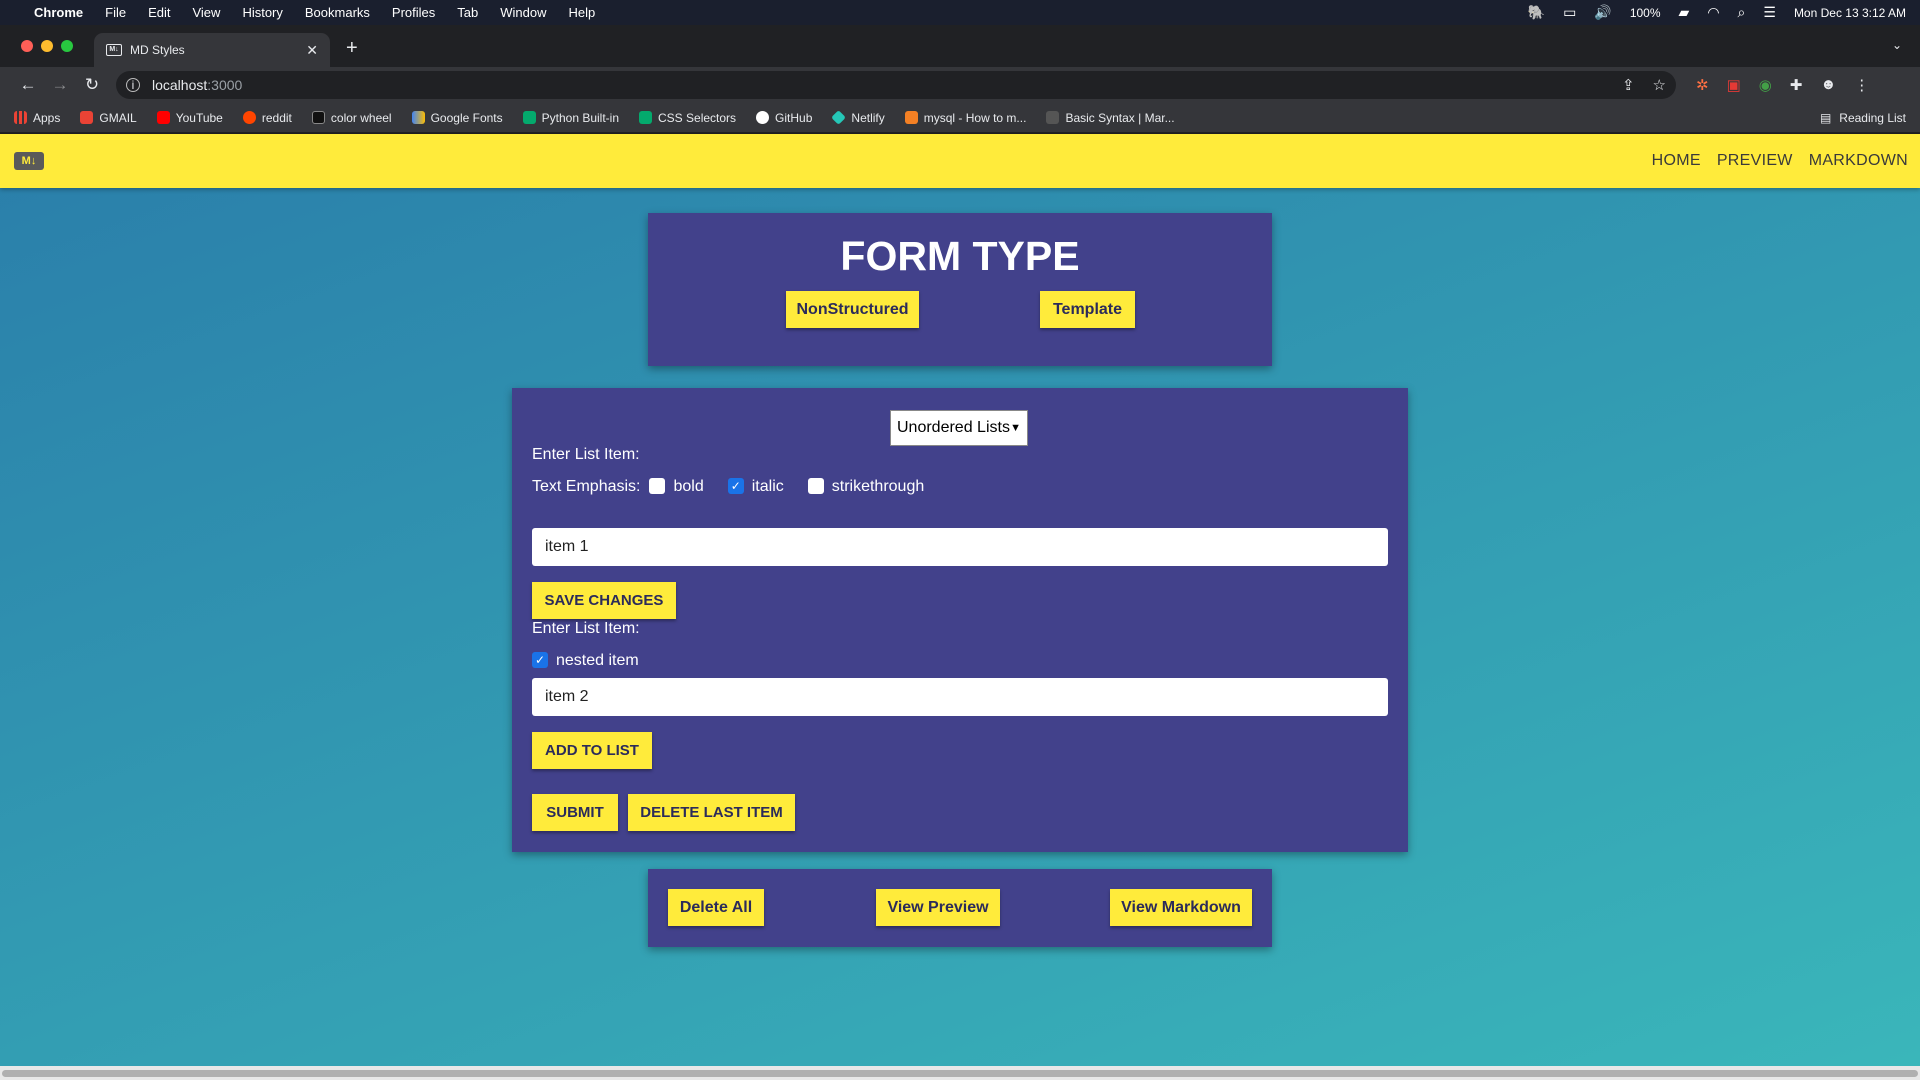 The width and height of the screenshot is (1920, 1080). Describe the element at coordinates (1087, 309) in the screenshot. I see `template-button: Template` at that location.